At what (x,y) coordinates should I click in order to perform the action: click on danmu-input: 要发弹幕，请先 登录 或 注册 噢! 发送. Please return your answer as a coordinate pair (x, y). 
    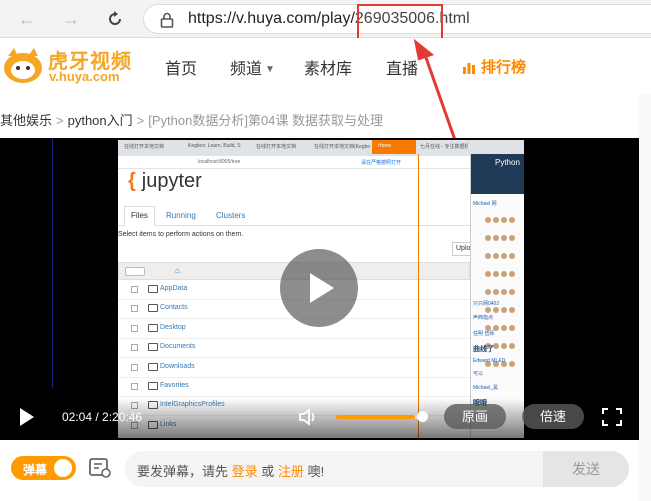
    Looking at the image, I should click on (377, 469).